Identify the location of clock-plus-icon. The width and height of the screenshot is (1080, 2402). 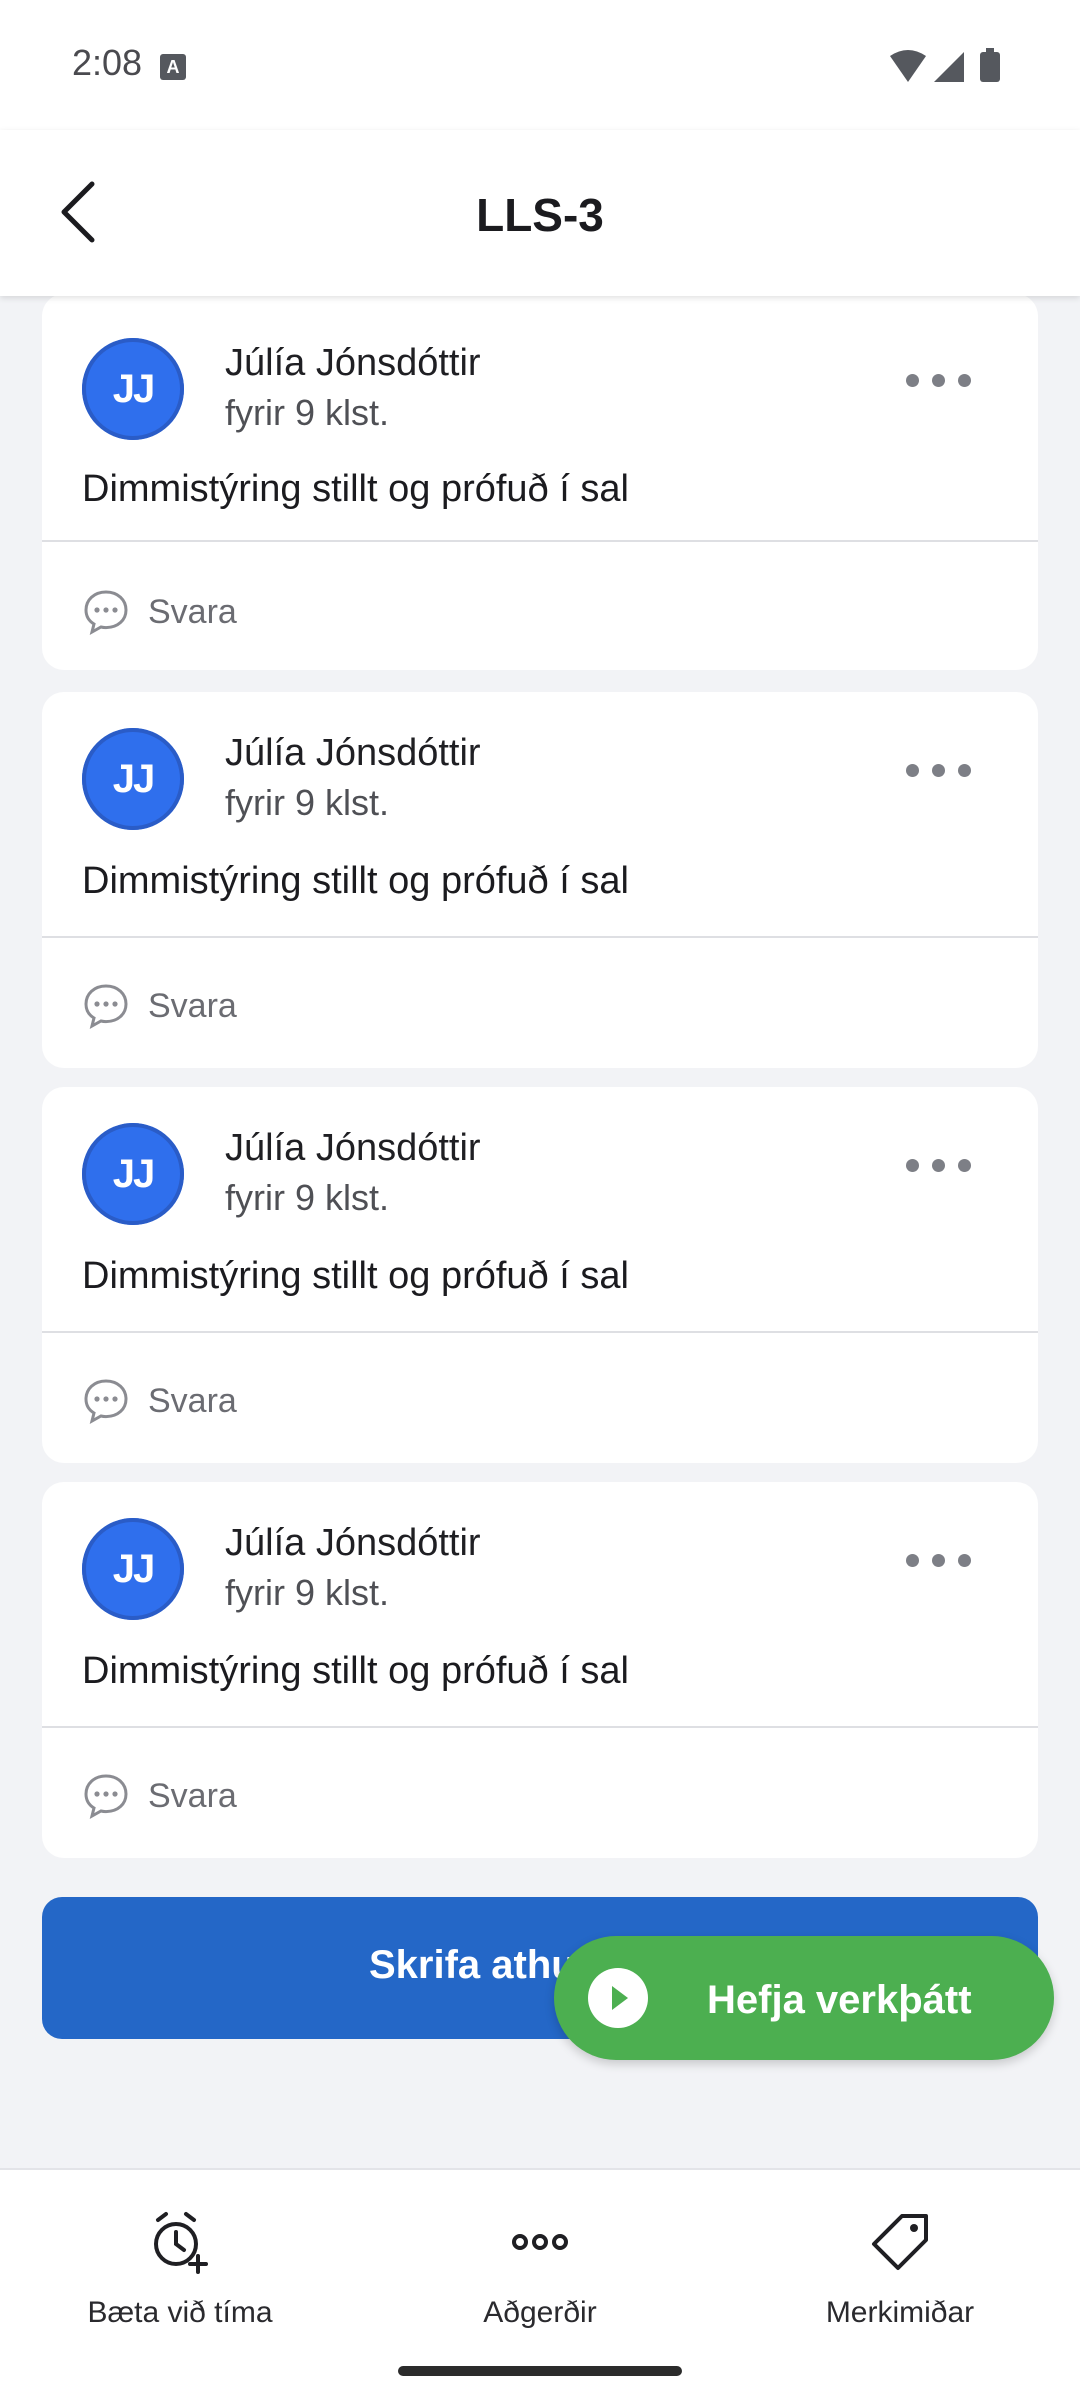
(181, 2243).